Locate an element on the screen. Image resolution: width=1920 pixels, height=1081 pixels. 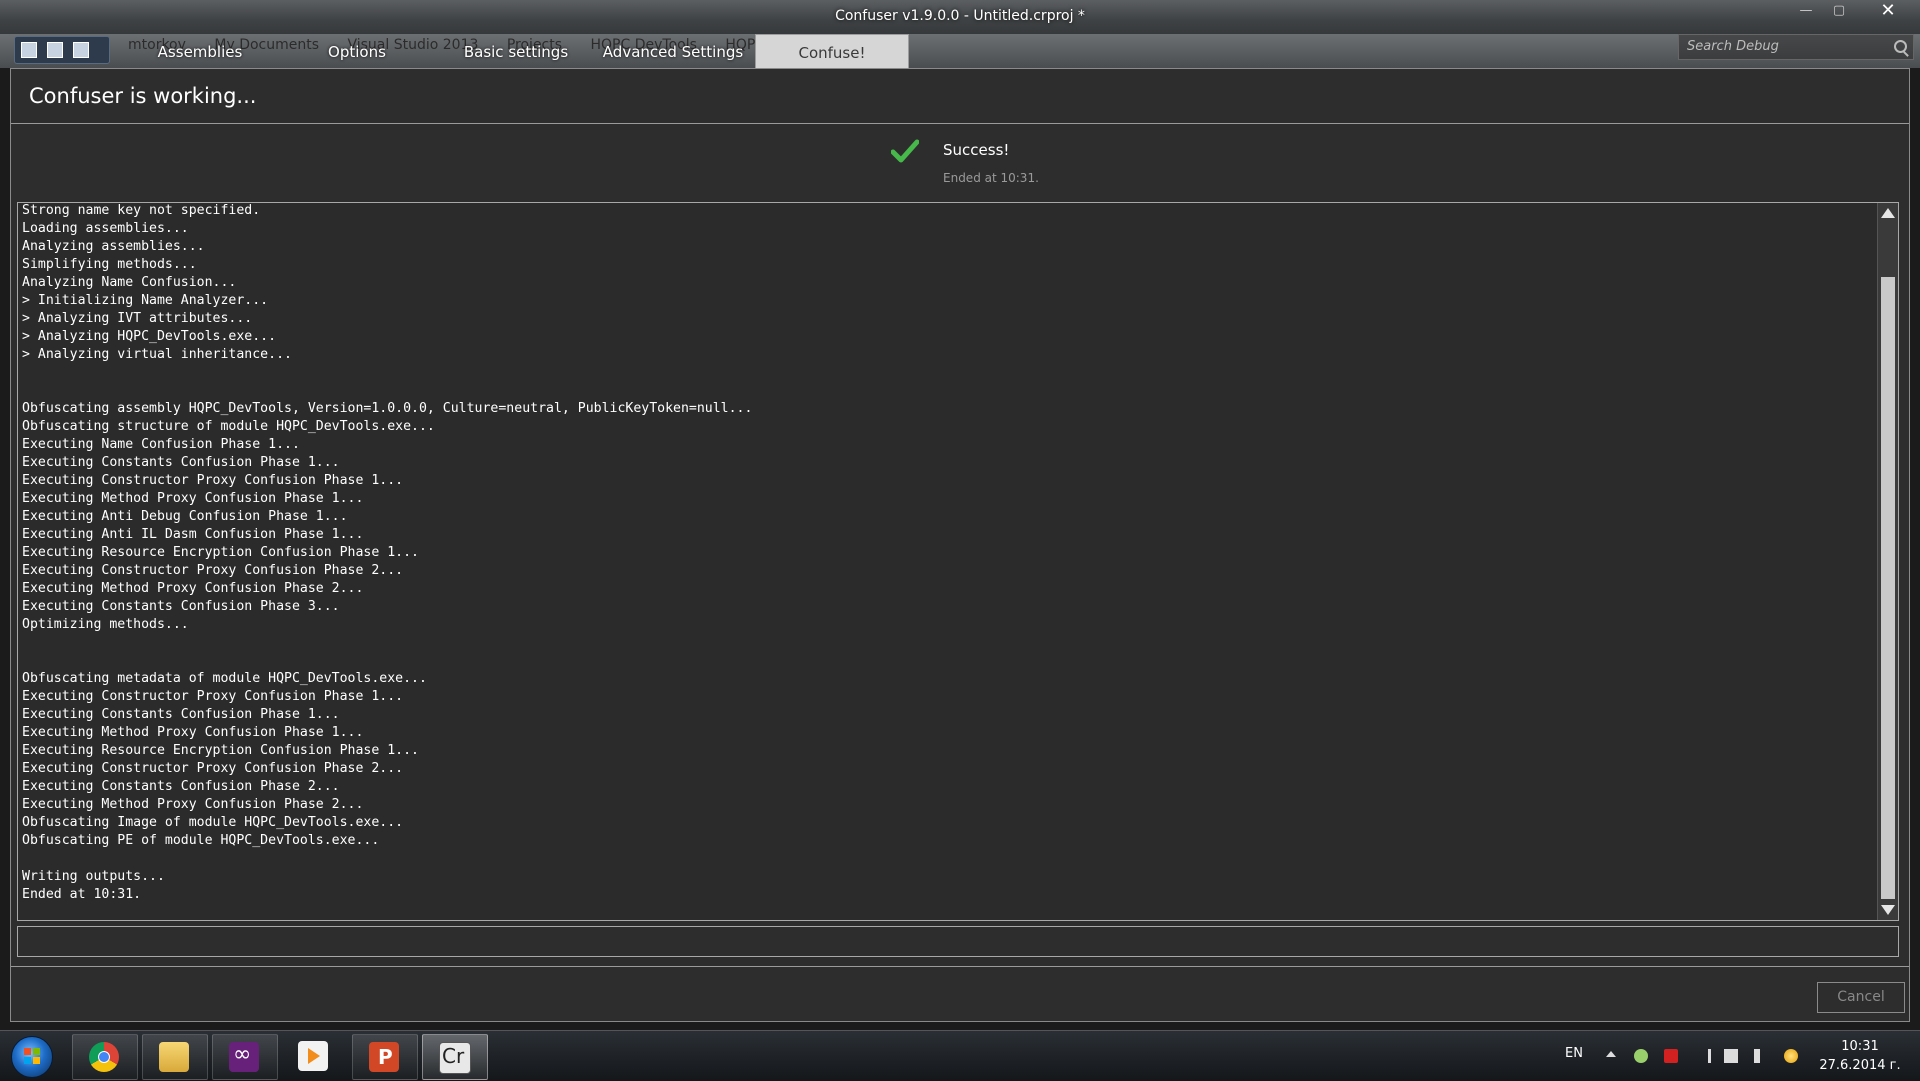
tab-options: Options is located at coordinates (357, 51).